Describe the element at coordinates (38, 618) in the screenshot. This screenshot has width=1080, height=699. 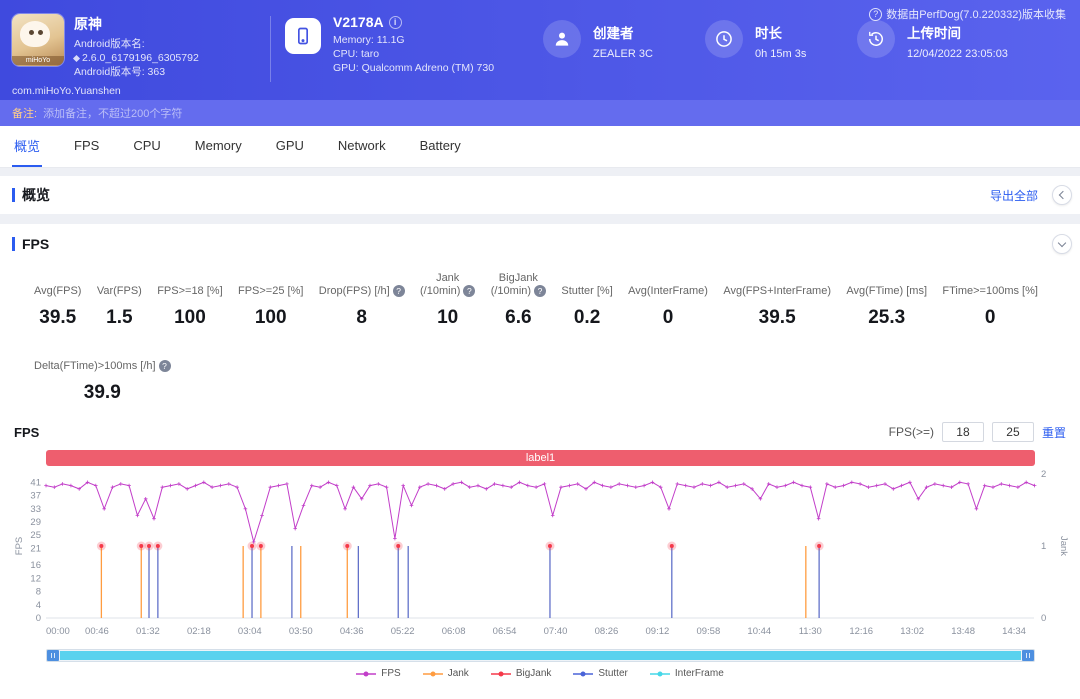
I see `svg-text: 0` at that location.